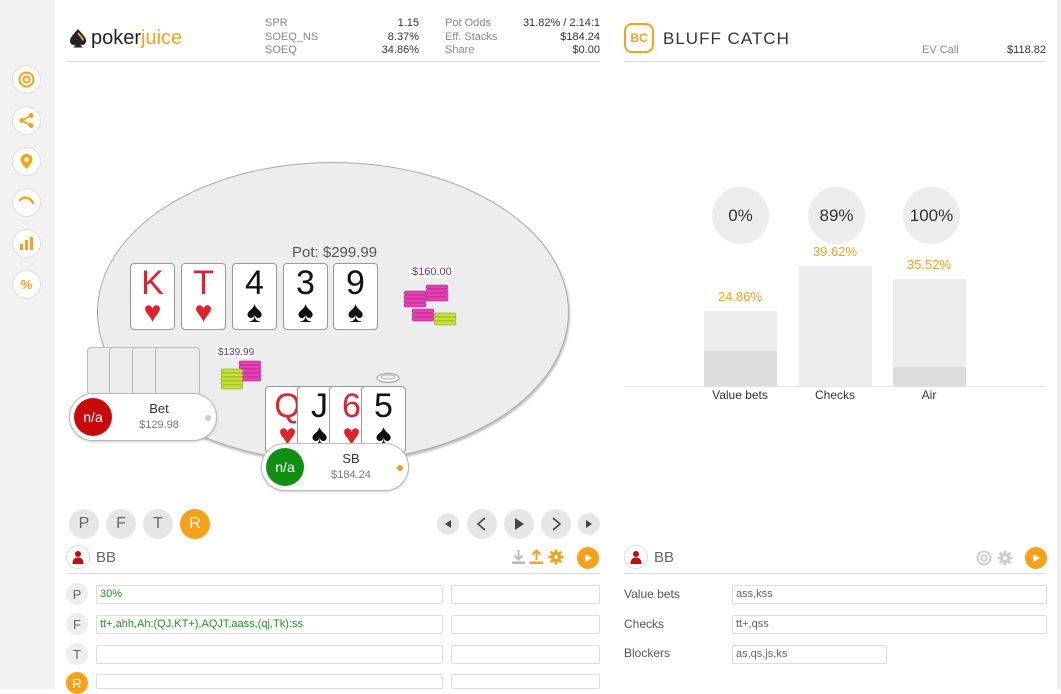  Describe the element at coordinates (664, 557) in the screenshot. I see `right-panel-player: BB` at that location.